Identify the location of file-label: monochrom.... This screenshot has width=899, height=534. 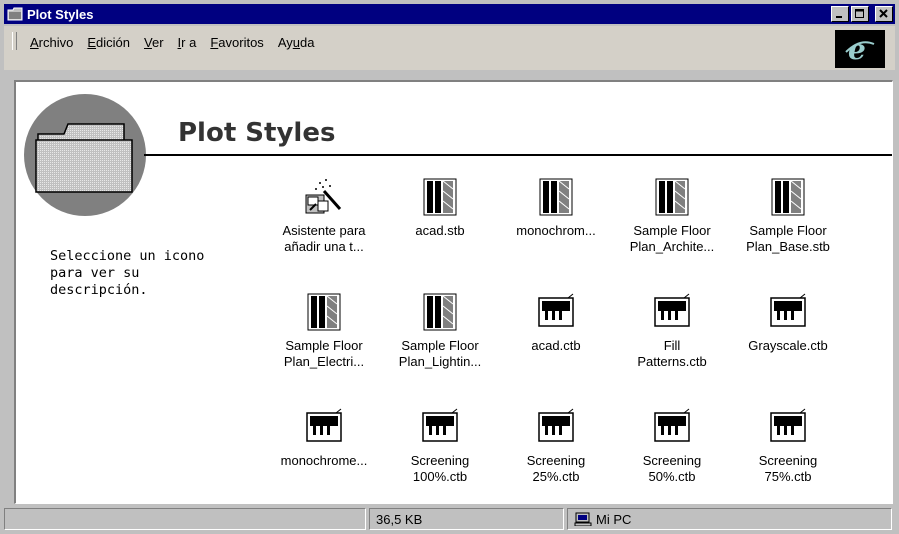
(556, 230).